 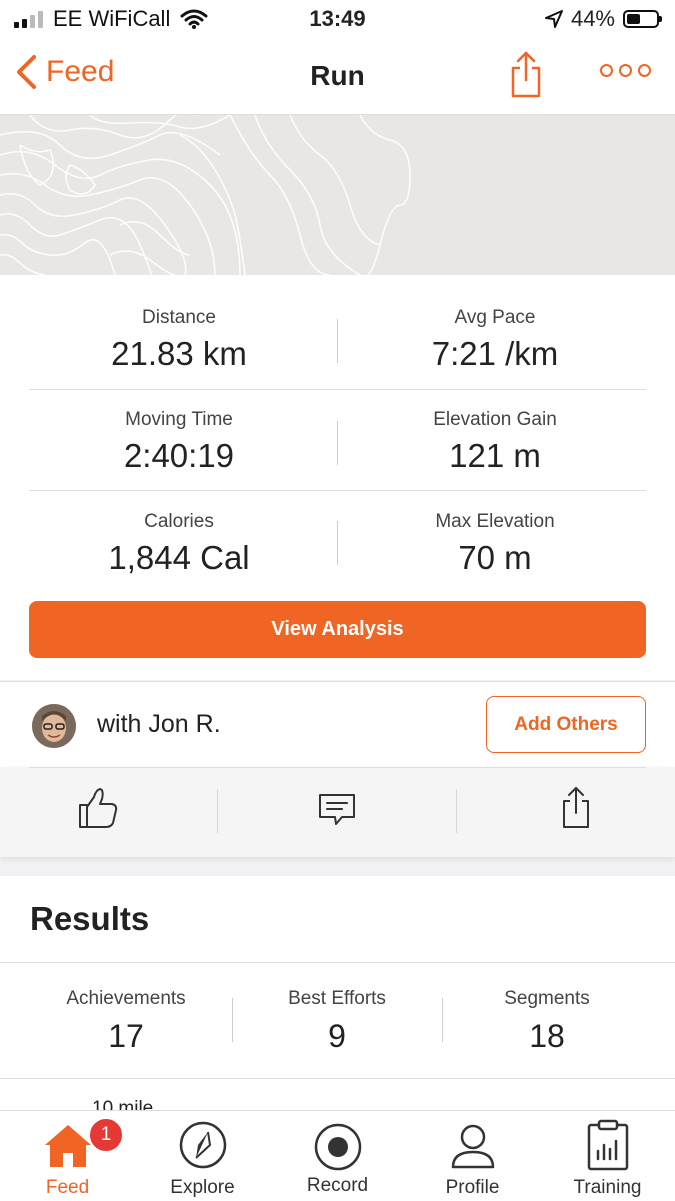 I want to click on results-value: 17, so click(x=126, y=1036).